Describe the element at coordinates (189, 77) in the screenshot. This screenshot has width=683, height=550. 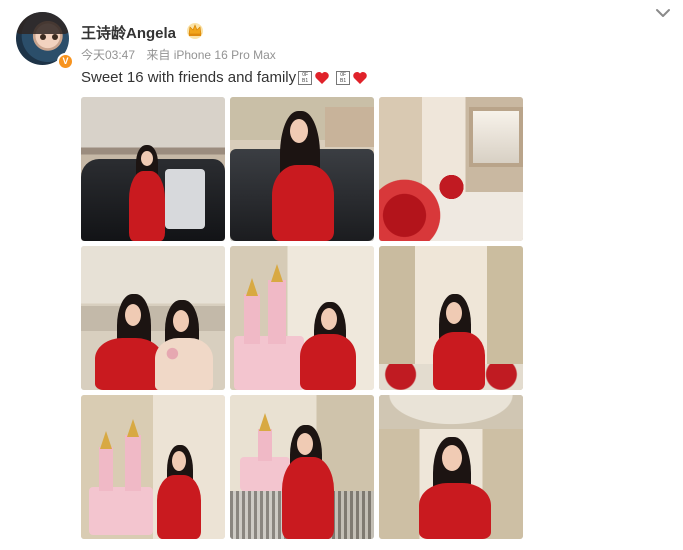
I see `post-text-content: Sweet 16 with friends and family` at that location.